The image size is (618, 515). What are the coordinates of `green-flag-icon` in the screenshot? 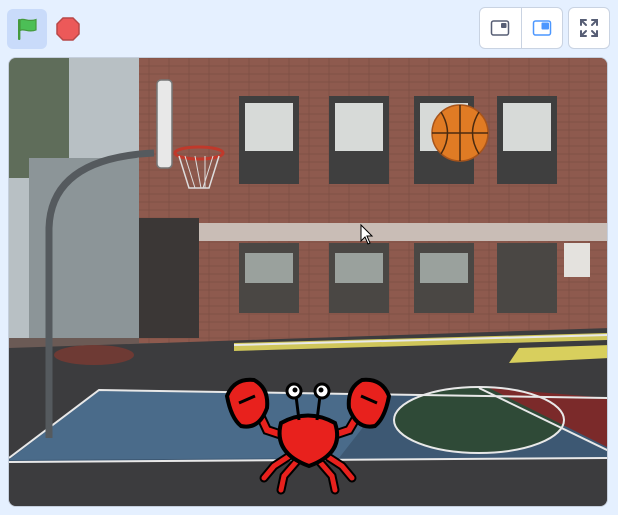 It's located at (27, 29).